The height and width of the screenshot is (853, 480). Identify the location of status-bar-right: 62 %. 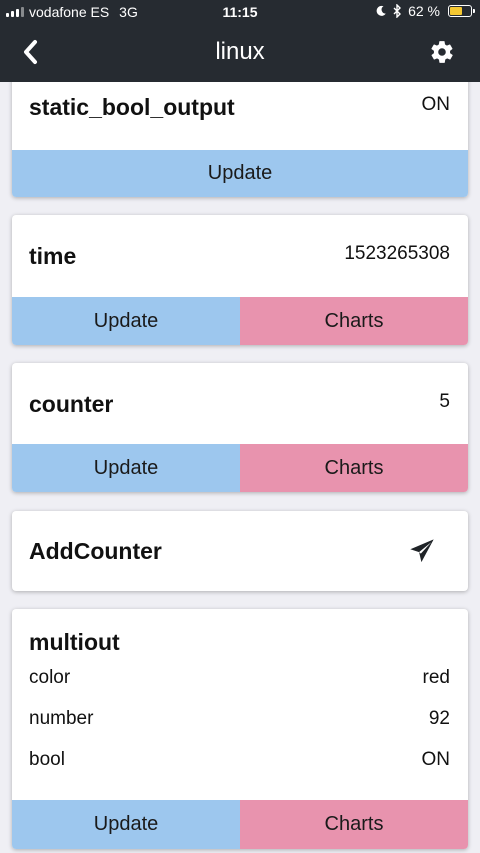
(425, 11).